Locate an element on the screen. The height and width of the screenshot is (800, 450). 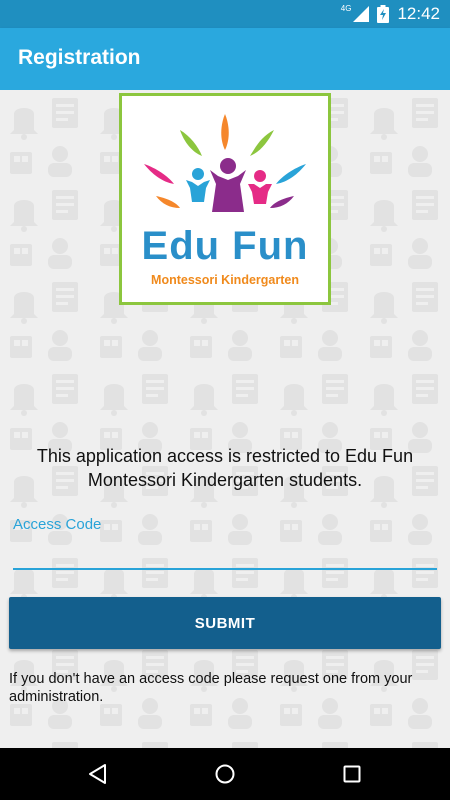
navigation-bar is located at coordinates (225, 774).